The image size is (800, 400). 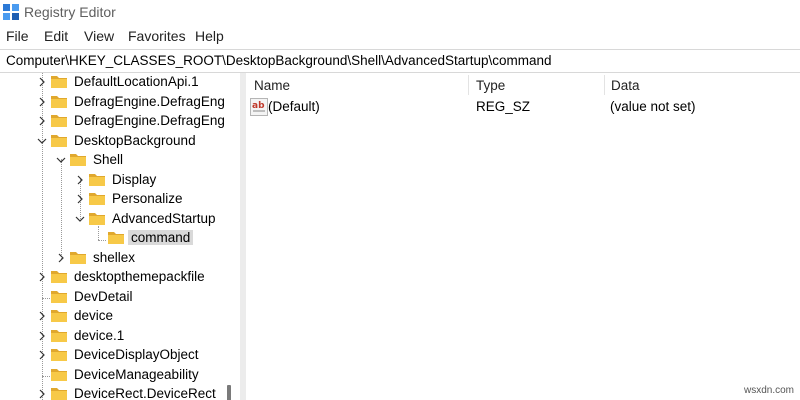 I want to click on tree-item-label: device.1, so click(x=99, y=335).